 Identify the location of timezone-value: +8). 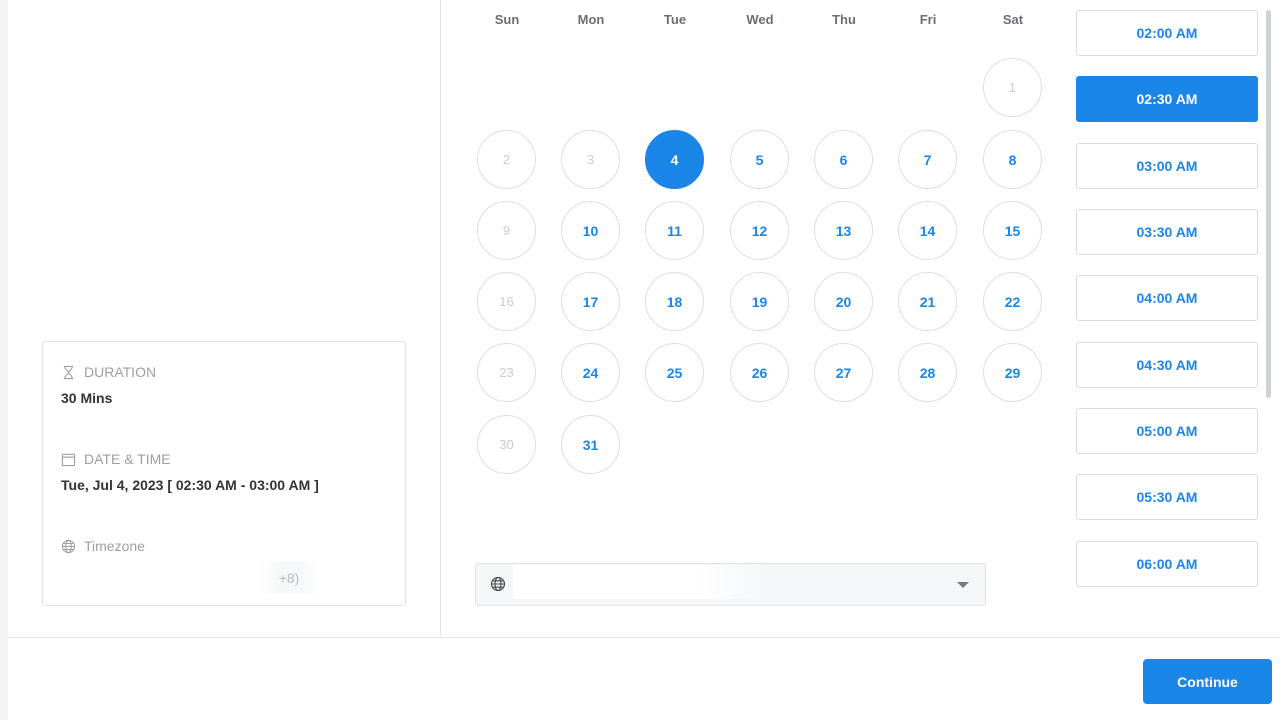
(289, 578).